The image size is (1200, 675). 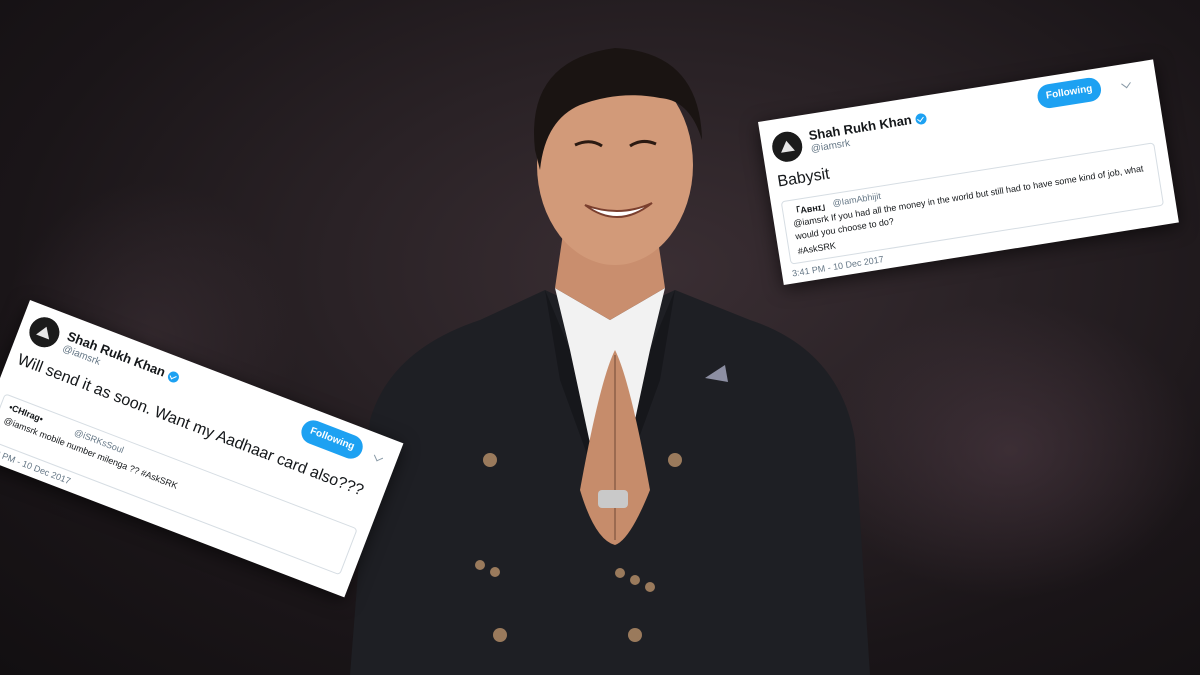 What do you see at coordinates (1069, 93) in the screenshot?
I see `following-button: Following` at bounding box center [1069, 93].